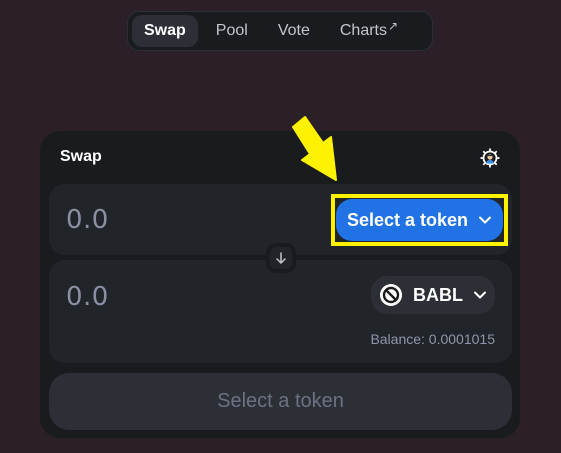  I want to click on tab-charts: Charts ↗, so click(369, 31).